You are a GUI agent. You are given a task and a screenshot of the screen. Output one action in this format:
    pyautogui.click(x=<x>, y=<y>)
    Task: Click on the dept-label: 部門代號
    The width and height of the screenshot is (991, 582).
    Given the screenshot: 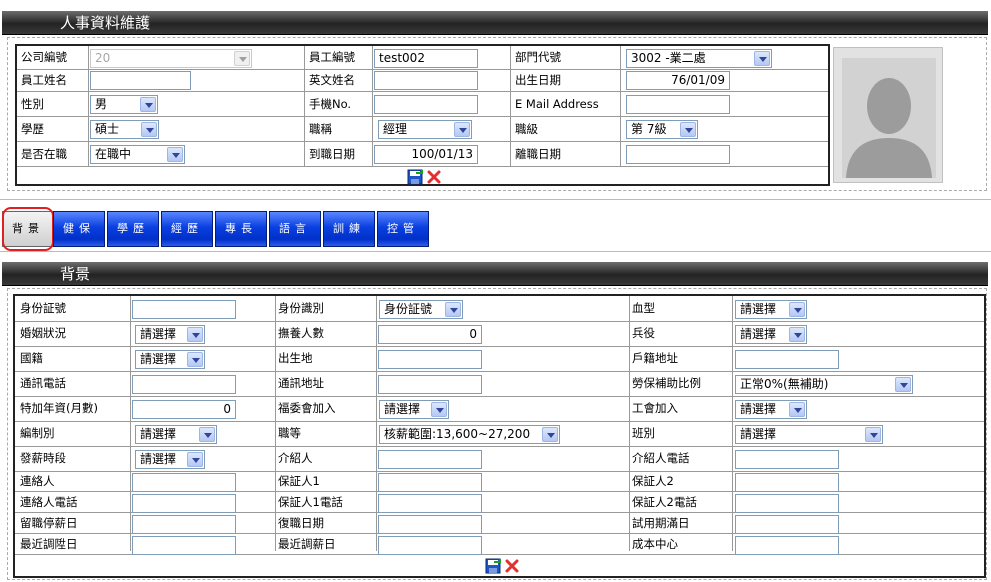 What is the action you would take?
    pyautogui.click(x=538, y=57)
    